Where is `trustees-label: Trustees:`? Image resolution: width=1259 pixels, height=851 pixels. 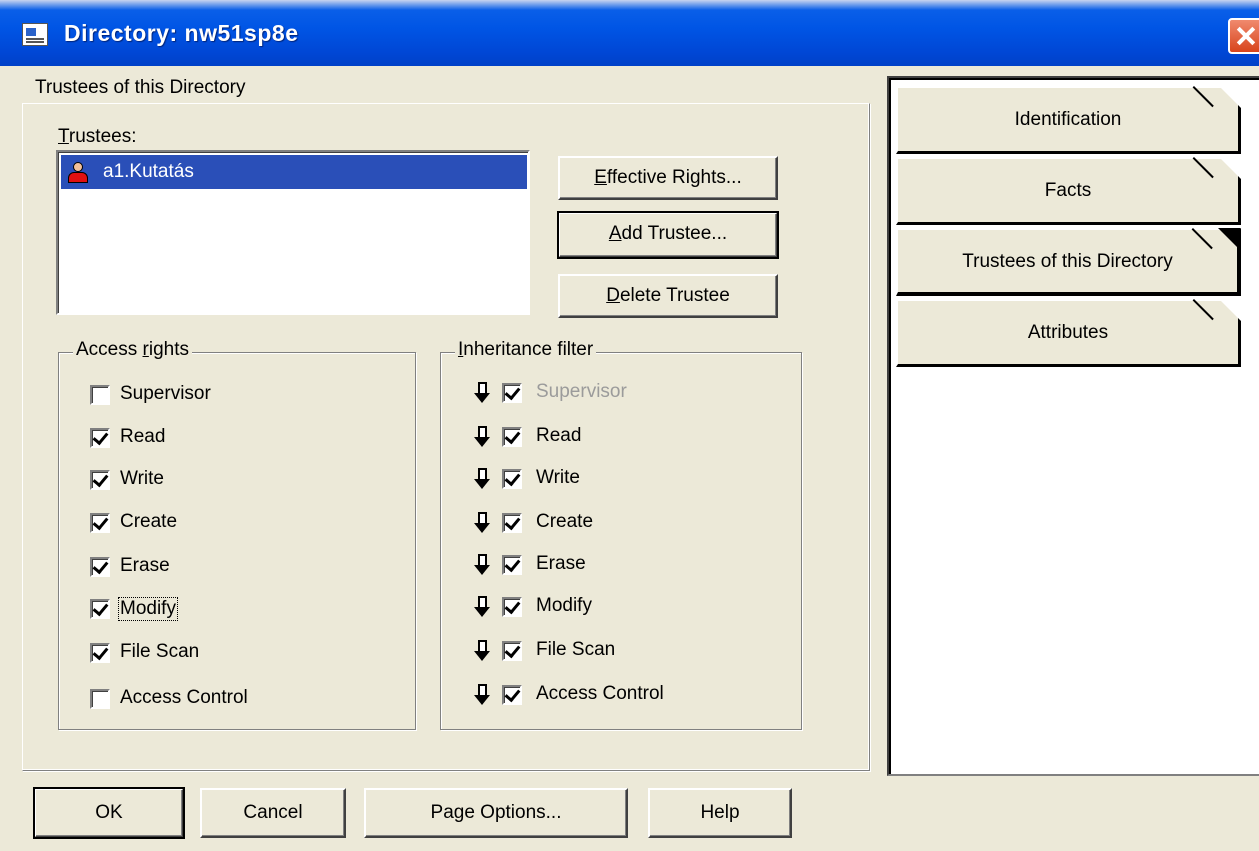
trustees-label: Trustees: is located at coordinates (97, 136).